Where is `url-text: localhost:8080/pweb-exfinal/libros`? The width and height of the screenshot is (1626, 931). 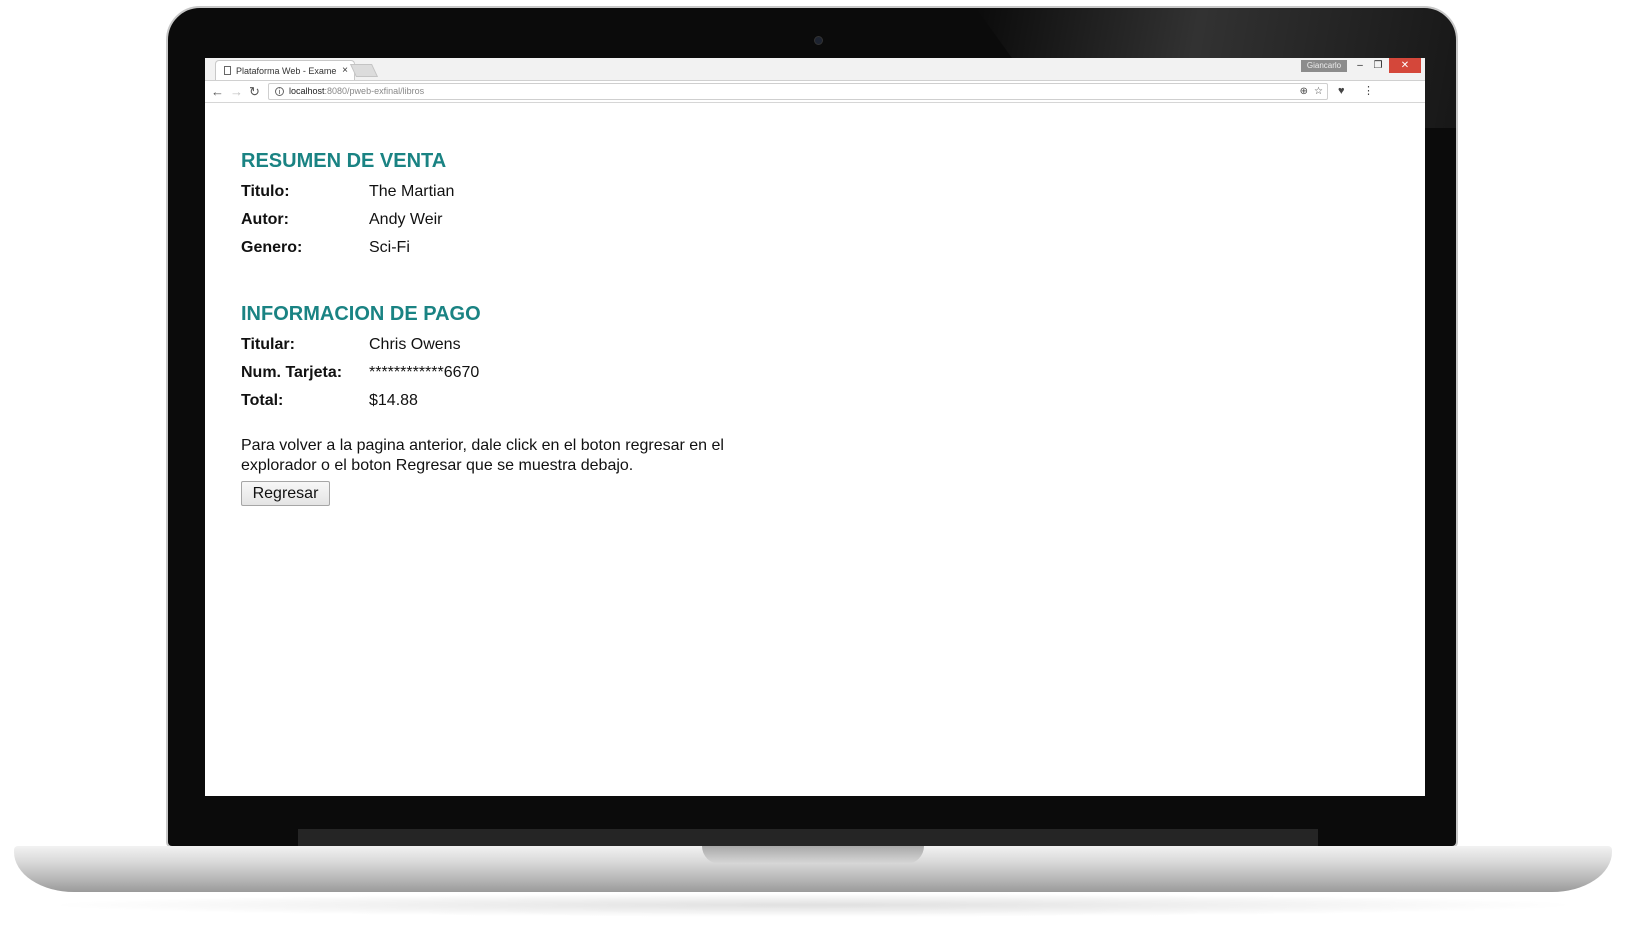 url-text: localhost:8080/pweb-exfinal/libros is located at coordinates (356, 91).